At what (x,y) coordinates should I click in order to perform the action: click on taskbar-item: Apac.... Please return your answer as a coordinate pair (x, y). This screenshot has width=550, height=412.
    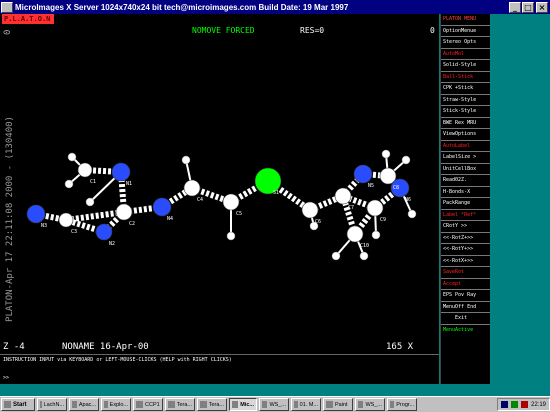
    Looking at the image, I should click on (84, 404).